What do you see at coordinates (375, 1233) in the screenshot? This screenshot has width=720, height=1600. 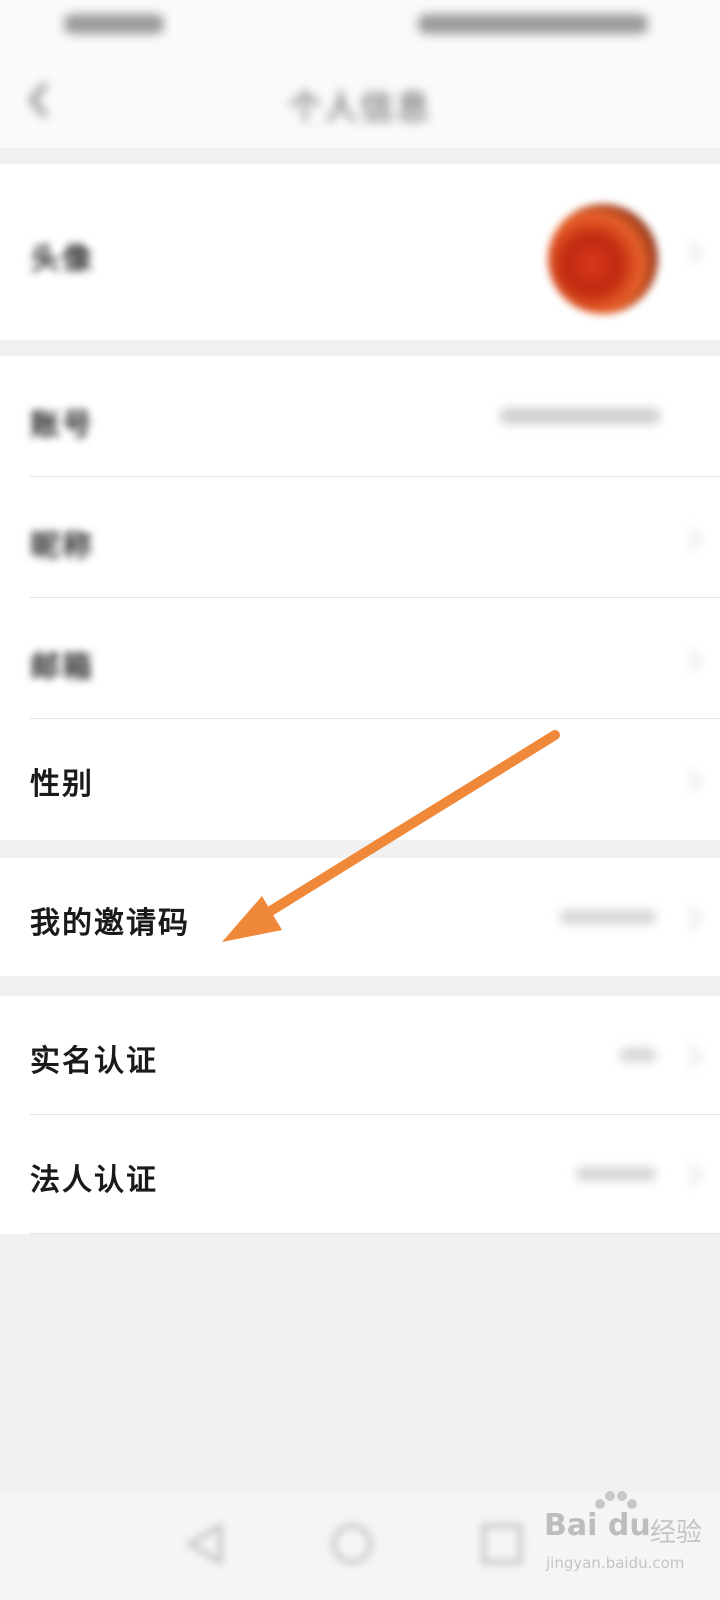 I see `divider` at bounding box center [375, 1233].